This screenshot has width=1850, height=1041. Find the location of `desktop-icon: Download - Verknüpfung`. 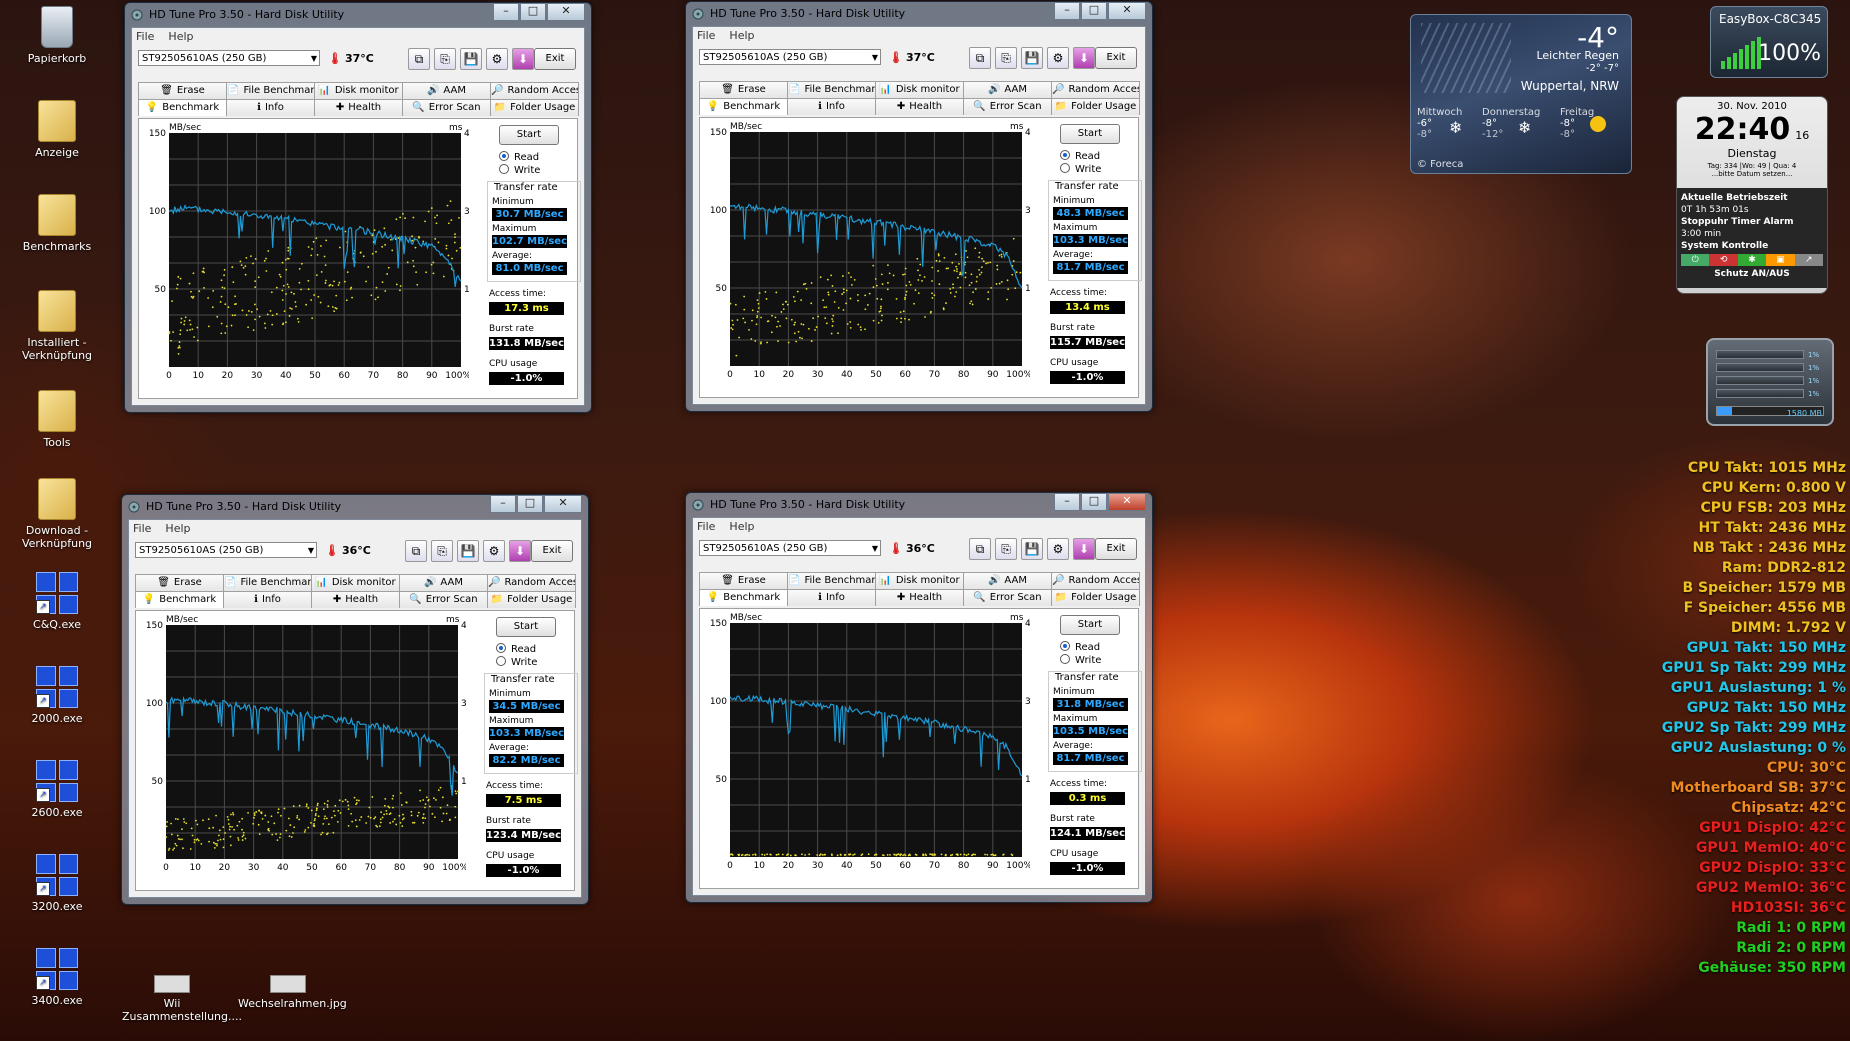

desktop-icon: Download - Verknüpfung is located at coordinates (57, 514).